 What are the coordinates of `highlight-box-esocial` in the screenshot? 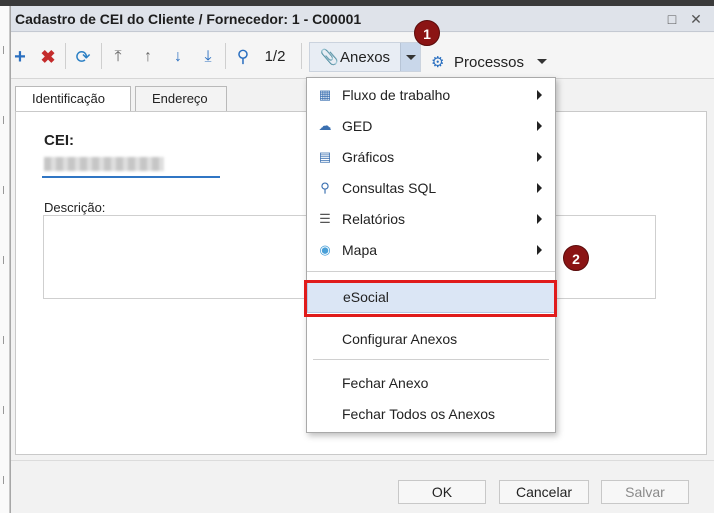 It's located at (430, 298).